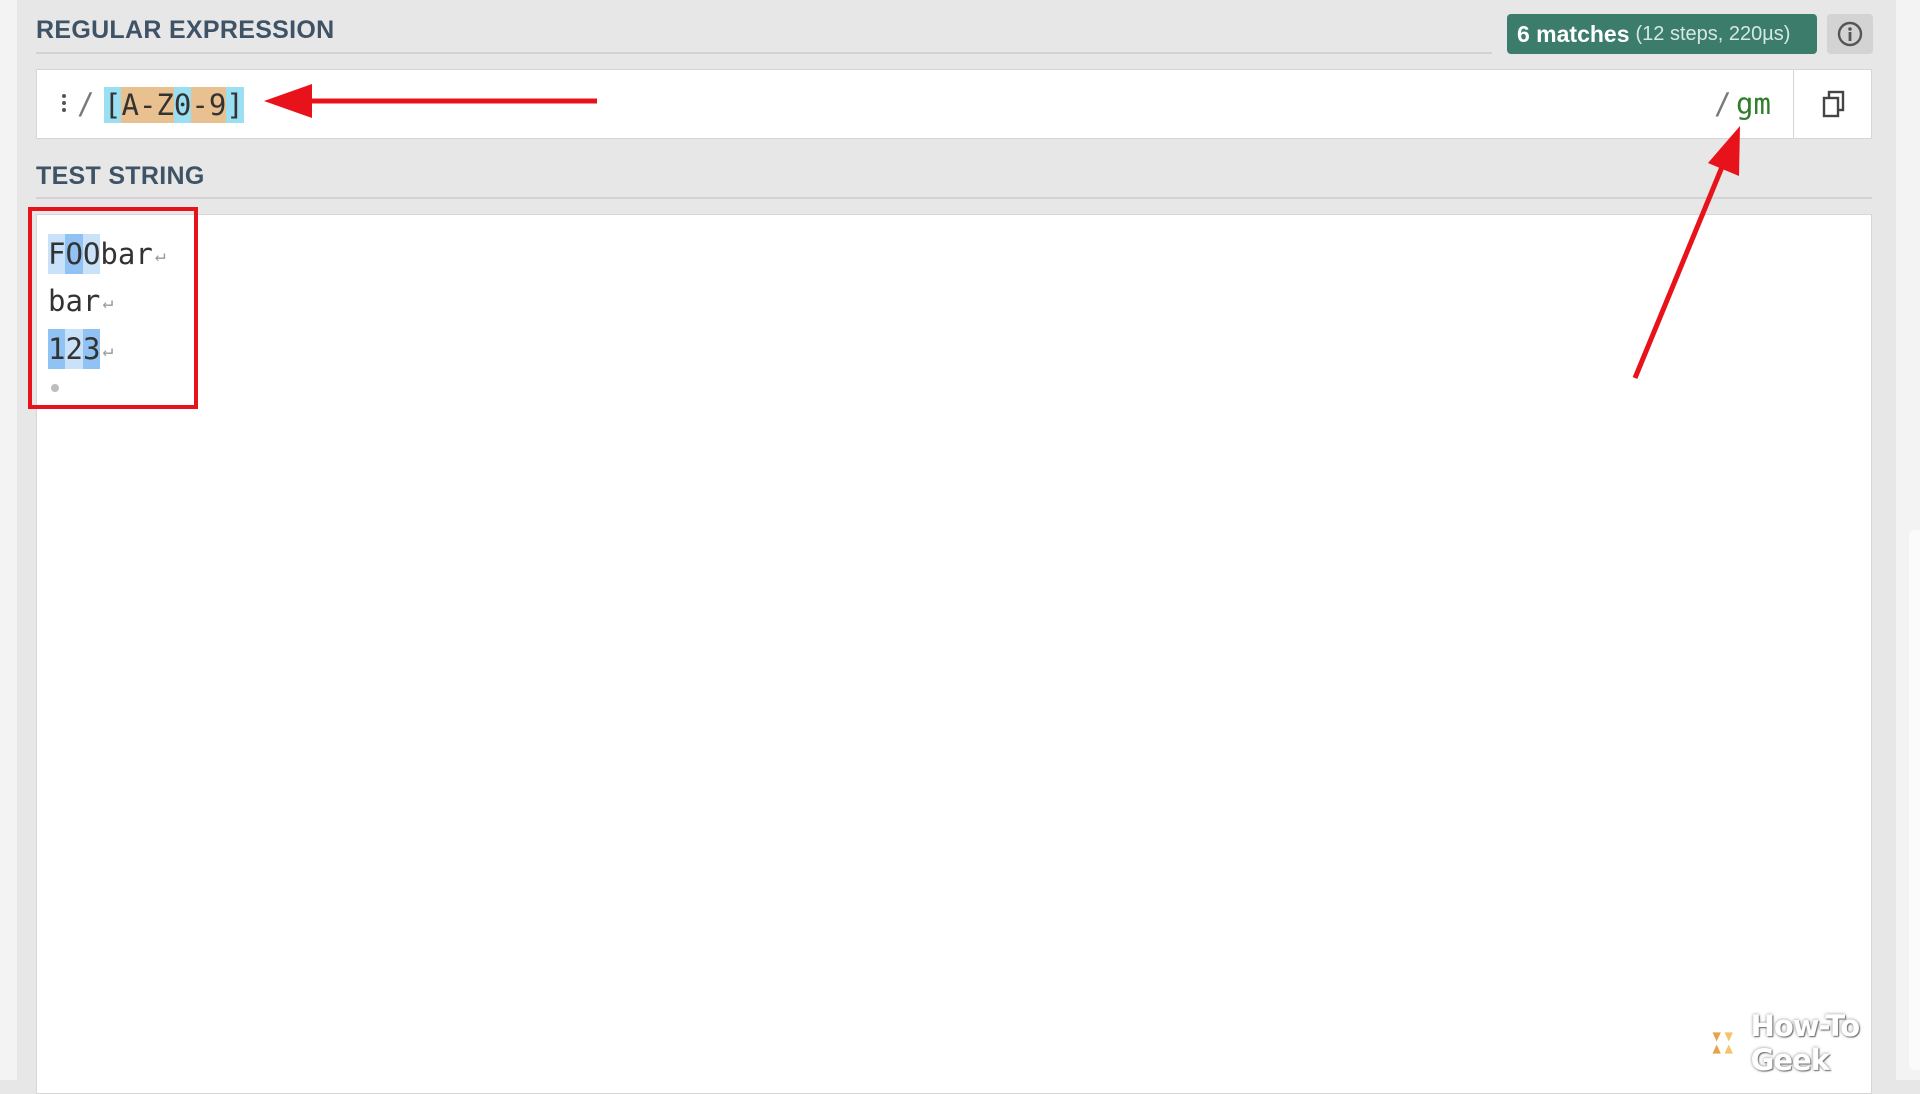 This screenshot has width=1920, height=1094. I want to click on regex-close-delimiter: /, so click(1723, 104).